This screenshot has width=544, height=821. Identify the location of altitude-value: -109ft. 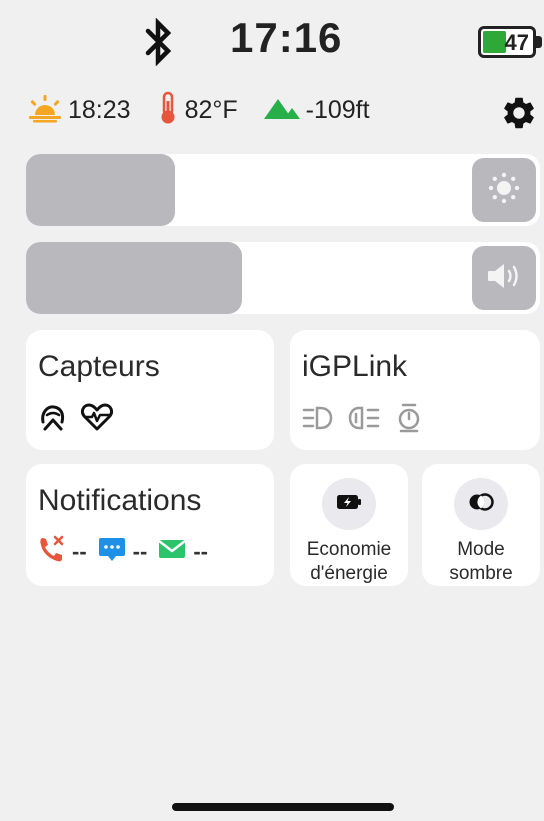
(337, 109).